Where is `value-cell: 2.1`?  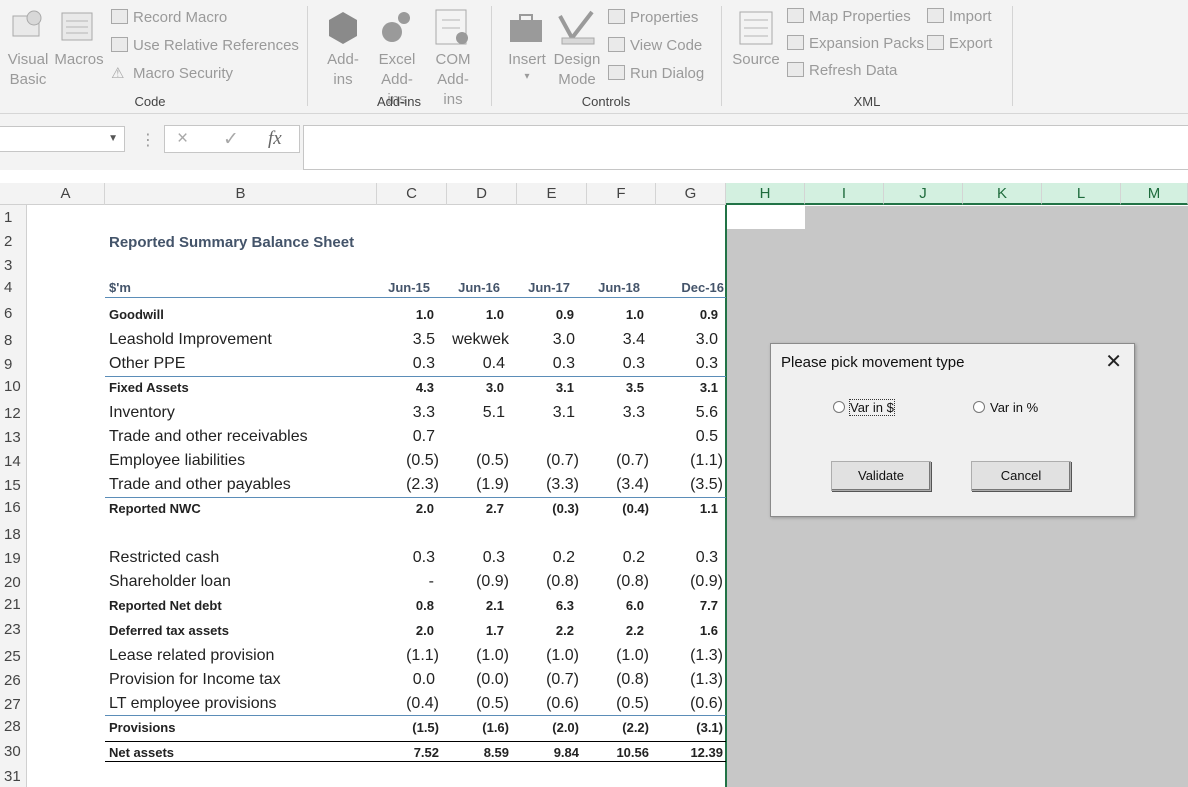
value-cell: 2.1 is located at coordinates (495, 605).